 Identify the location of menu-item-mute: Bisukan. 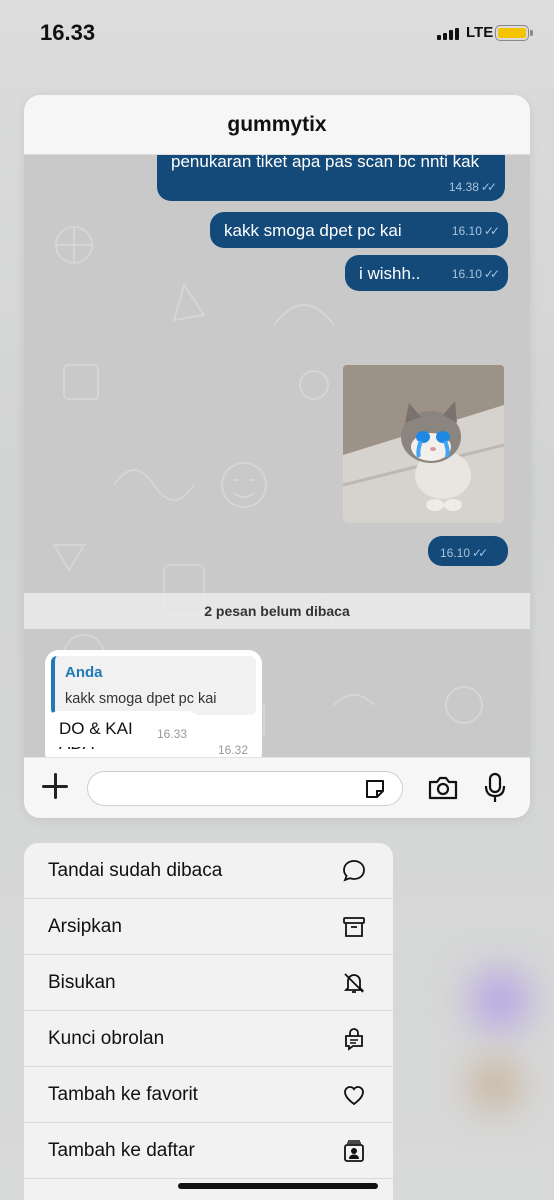
(208, 983).